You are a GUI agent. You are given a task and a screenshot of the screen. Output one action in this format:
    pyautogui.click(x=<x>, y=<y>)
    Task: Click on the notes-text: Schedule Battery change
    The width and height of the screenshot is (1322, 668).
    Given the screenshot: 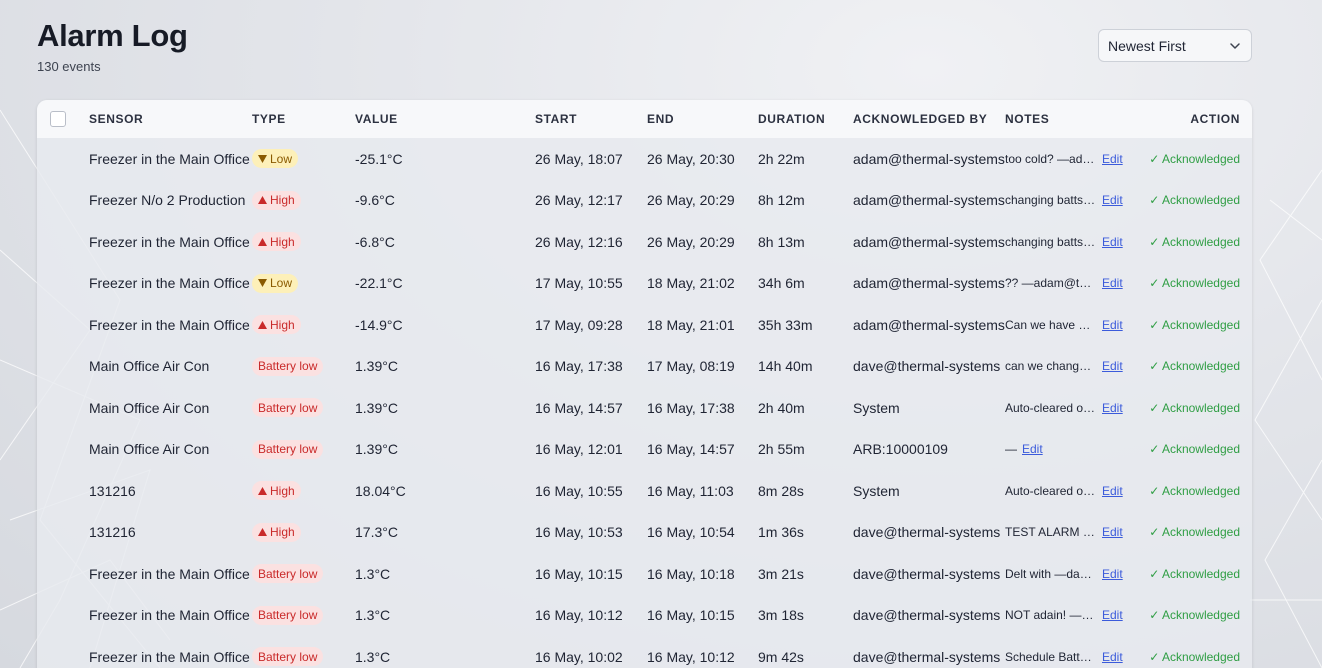 What is the action you would take?
    pyautogui.click(x=1051, y=656)
    